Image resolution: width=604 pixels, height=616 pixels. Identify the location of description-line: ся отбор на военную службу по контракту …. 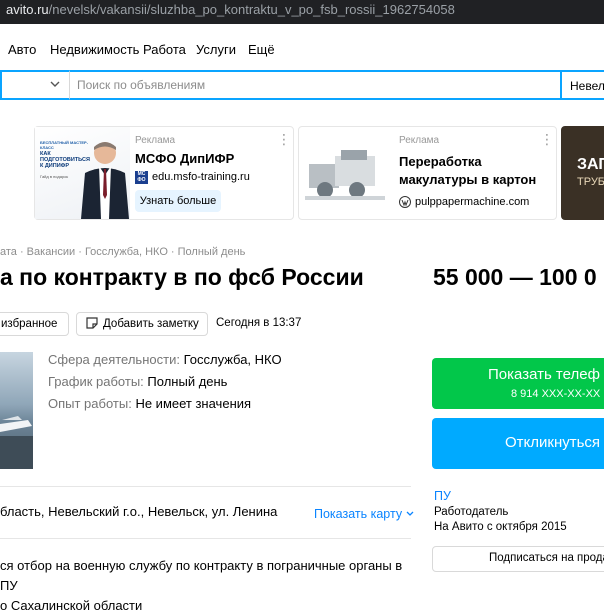
(201, 575).